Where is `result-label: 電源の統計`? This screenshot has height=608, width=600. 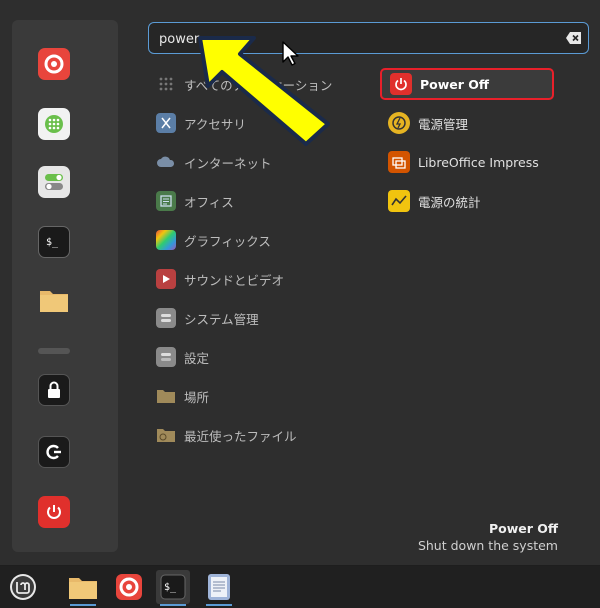 result-label: 電源の統計 is located at coordinates (449, 202).